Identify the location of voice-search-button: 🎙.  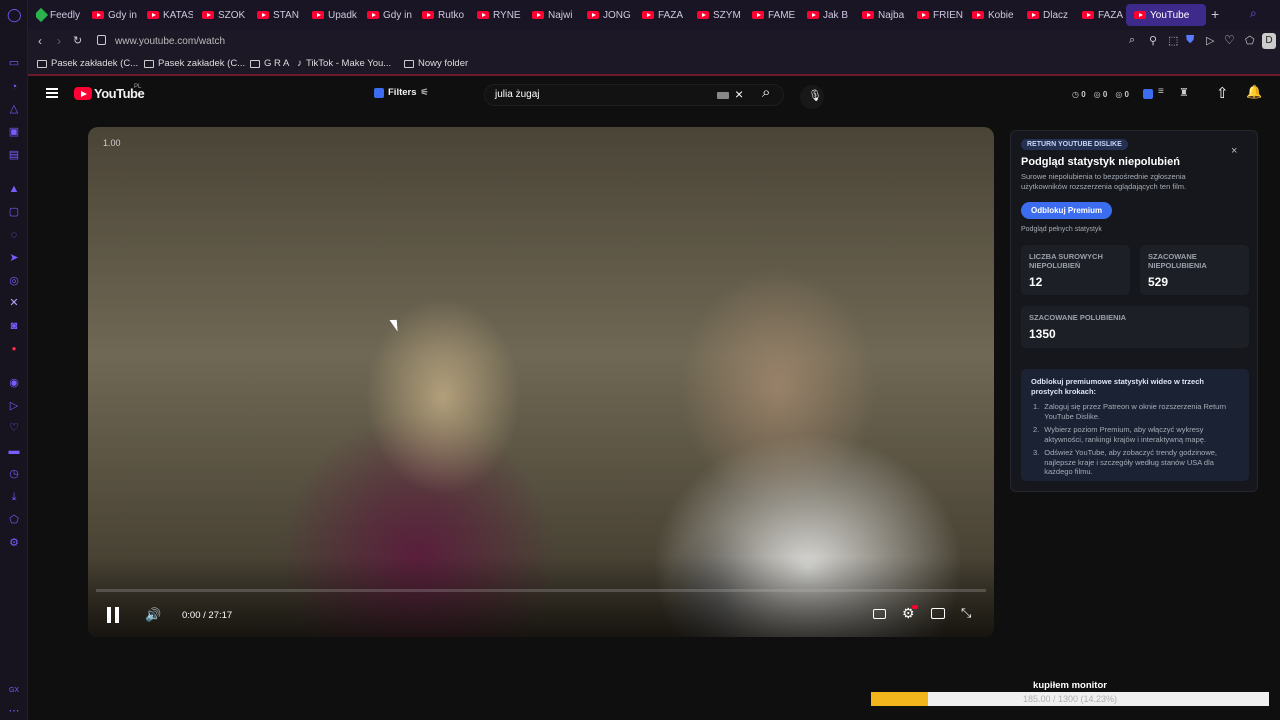
(812, 97).